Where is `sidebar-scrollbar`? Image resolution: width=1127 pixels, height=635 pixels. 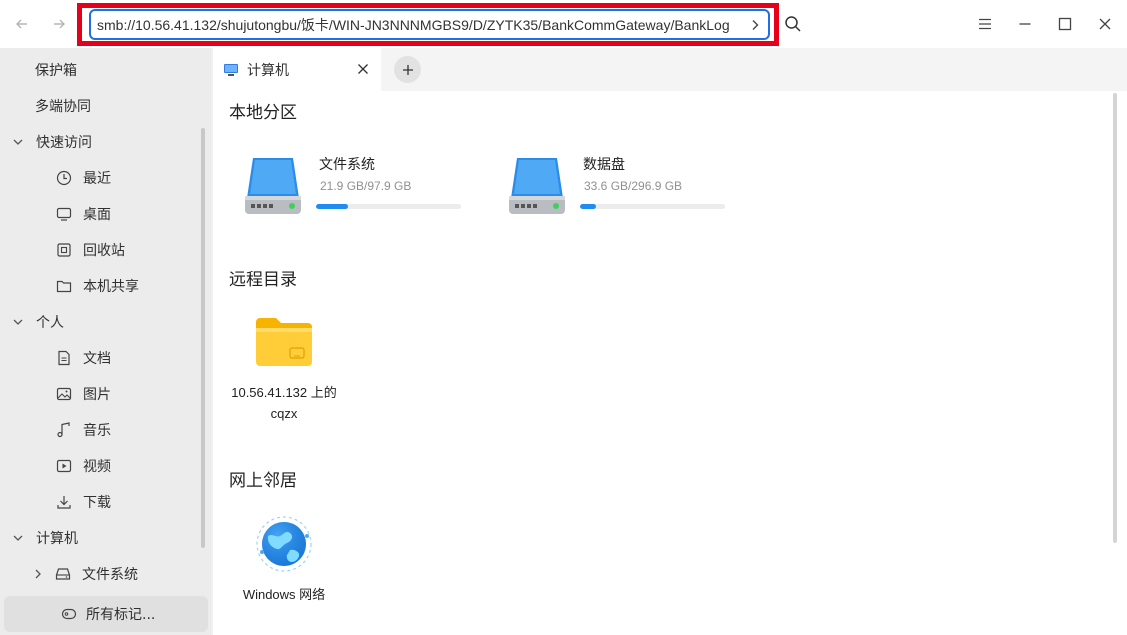
sidebar-scrollbar is located at coordinates (203, 338).